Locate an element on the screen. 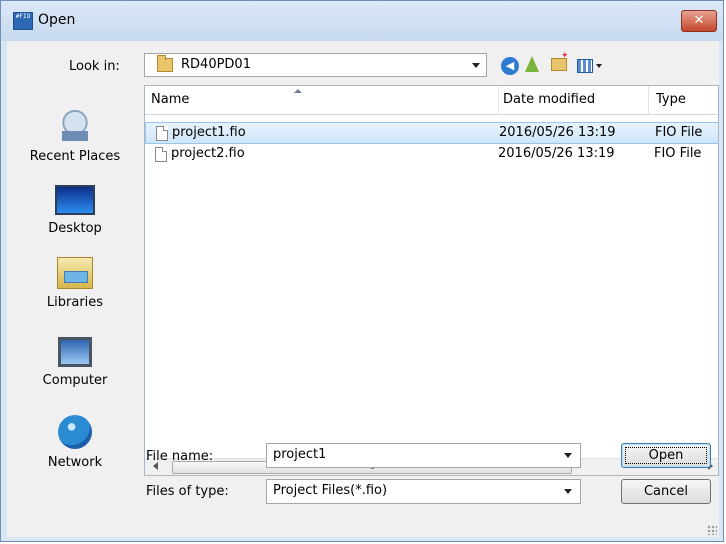 The height and width of the screenshot is (544, 726). views-dropdown-arrow-icon is located at coordinates (599, 66).